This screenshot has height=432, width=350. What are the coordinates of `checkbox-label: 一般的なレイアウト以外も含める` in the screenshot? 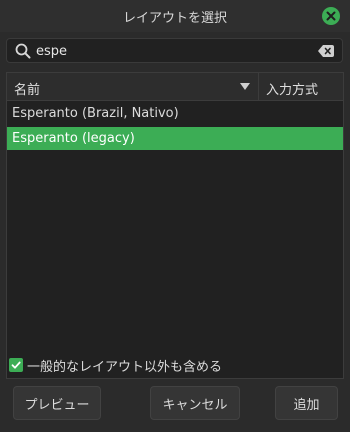 It's located at (125, 367).